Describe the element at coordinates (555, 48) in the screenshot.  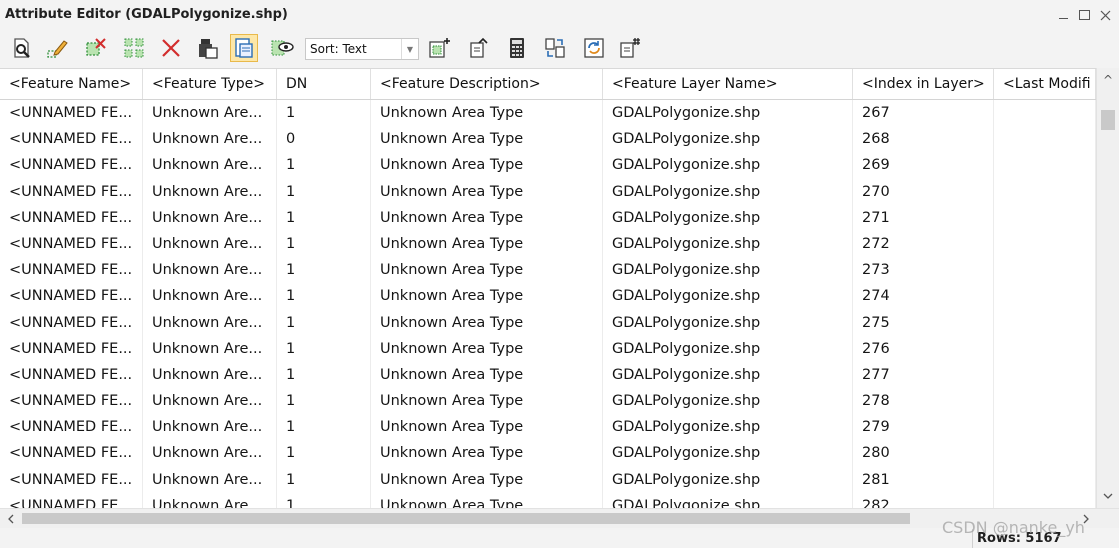
I see `swap-button` at that location.